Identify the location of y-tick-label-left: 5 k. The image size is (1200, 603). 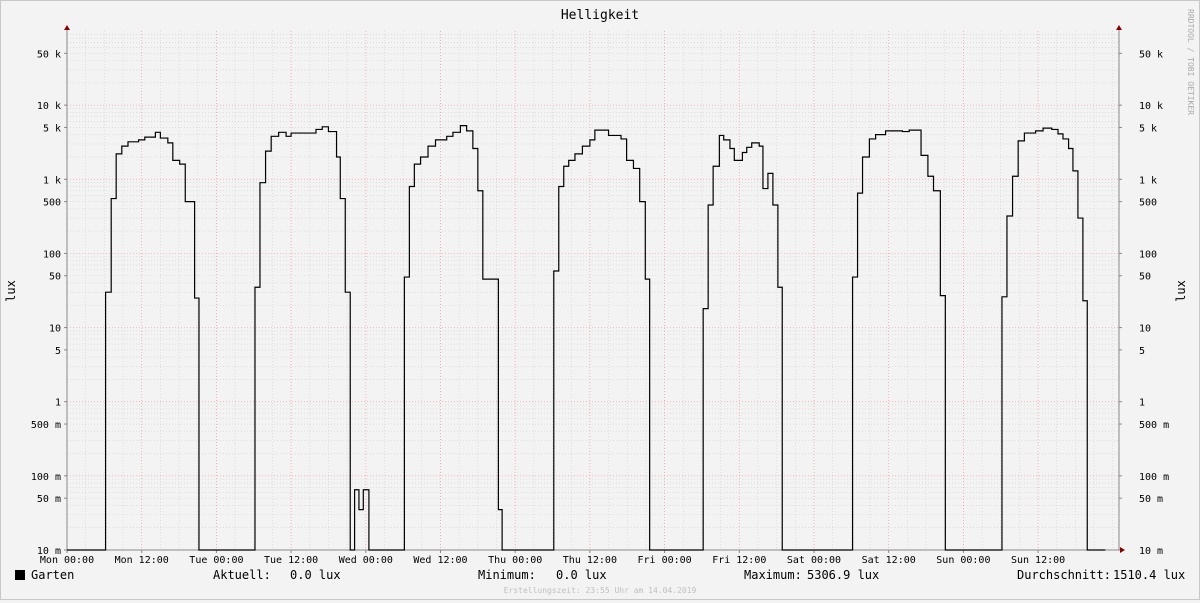
(52, 128).